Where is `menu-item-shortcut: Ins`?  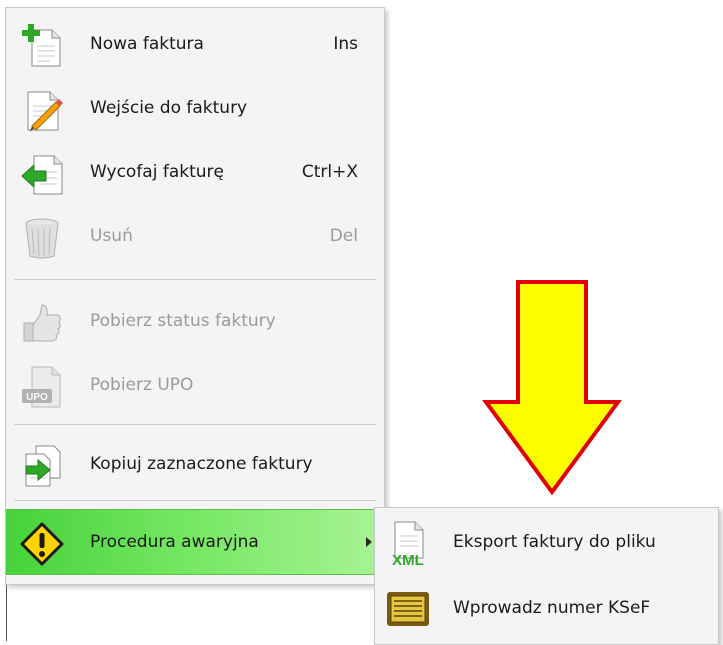
menu-item-shortcut: Ins is located at coordinates (345, 44).